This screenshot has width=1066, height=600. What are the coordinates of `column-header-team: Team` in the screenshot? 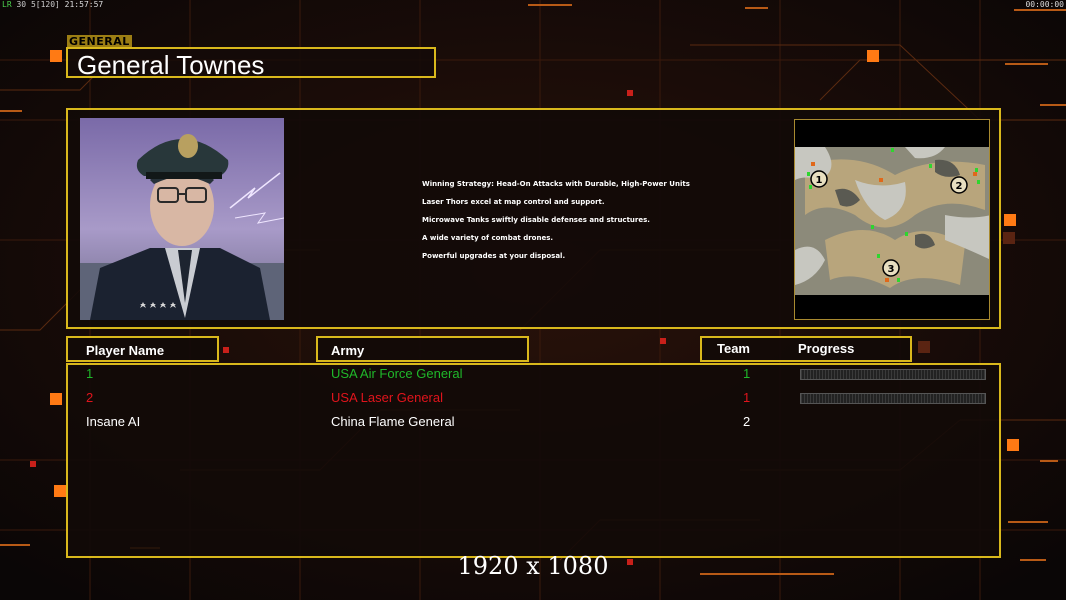 It's located at (733, 348).